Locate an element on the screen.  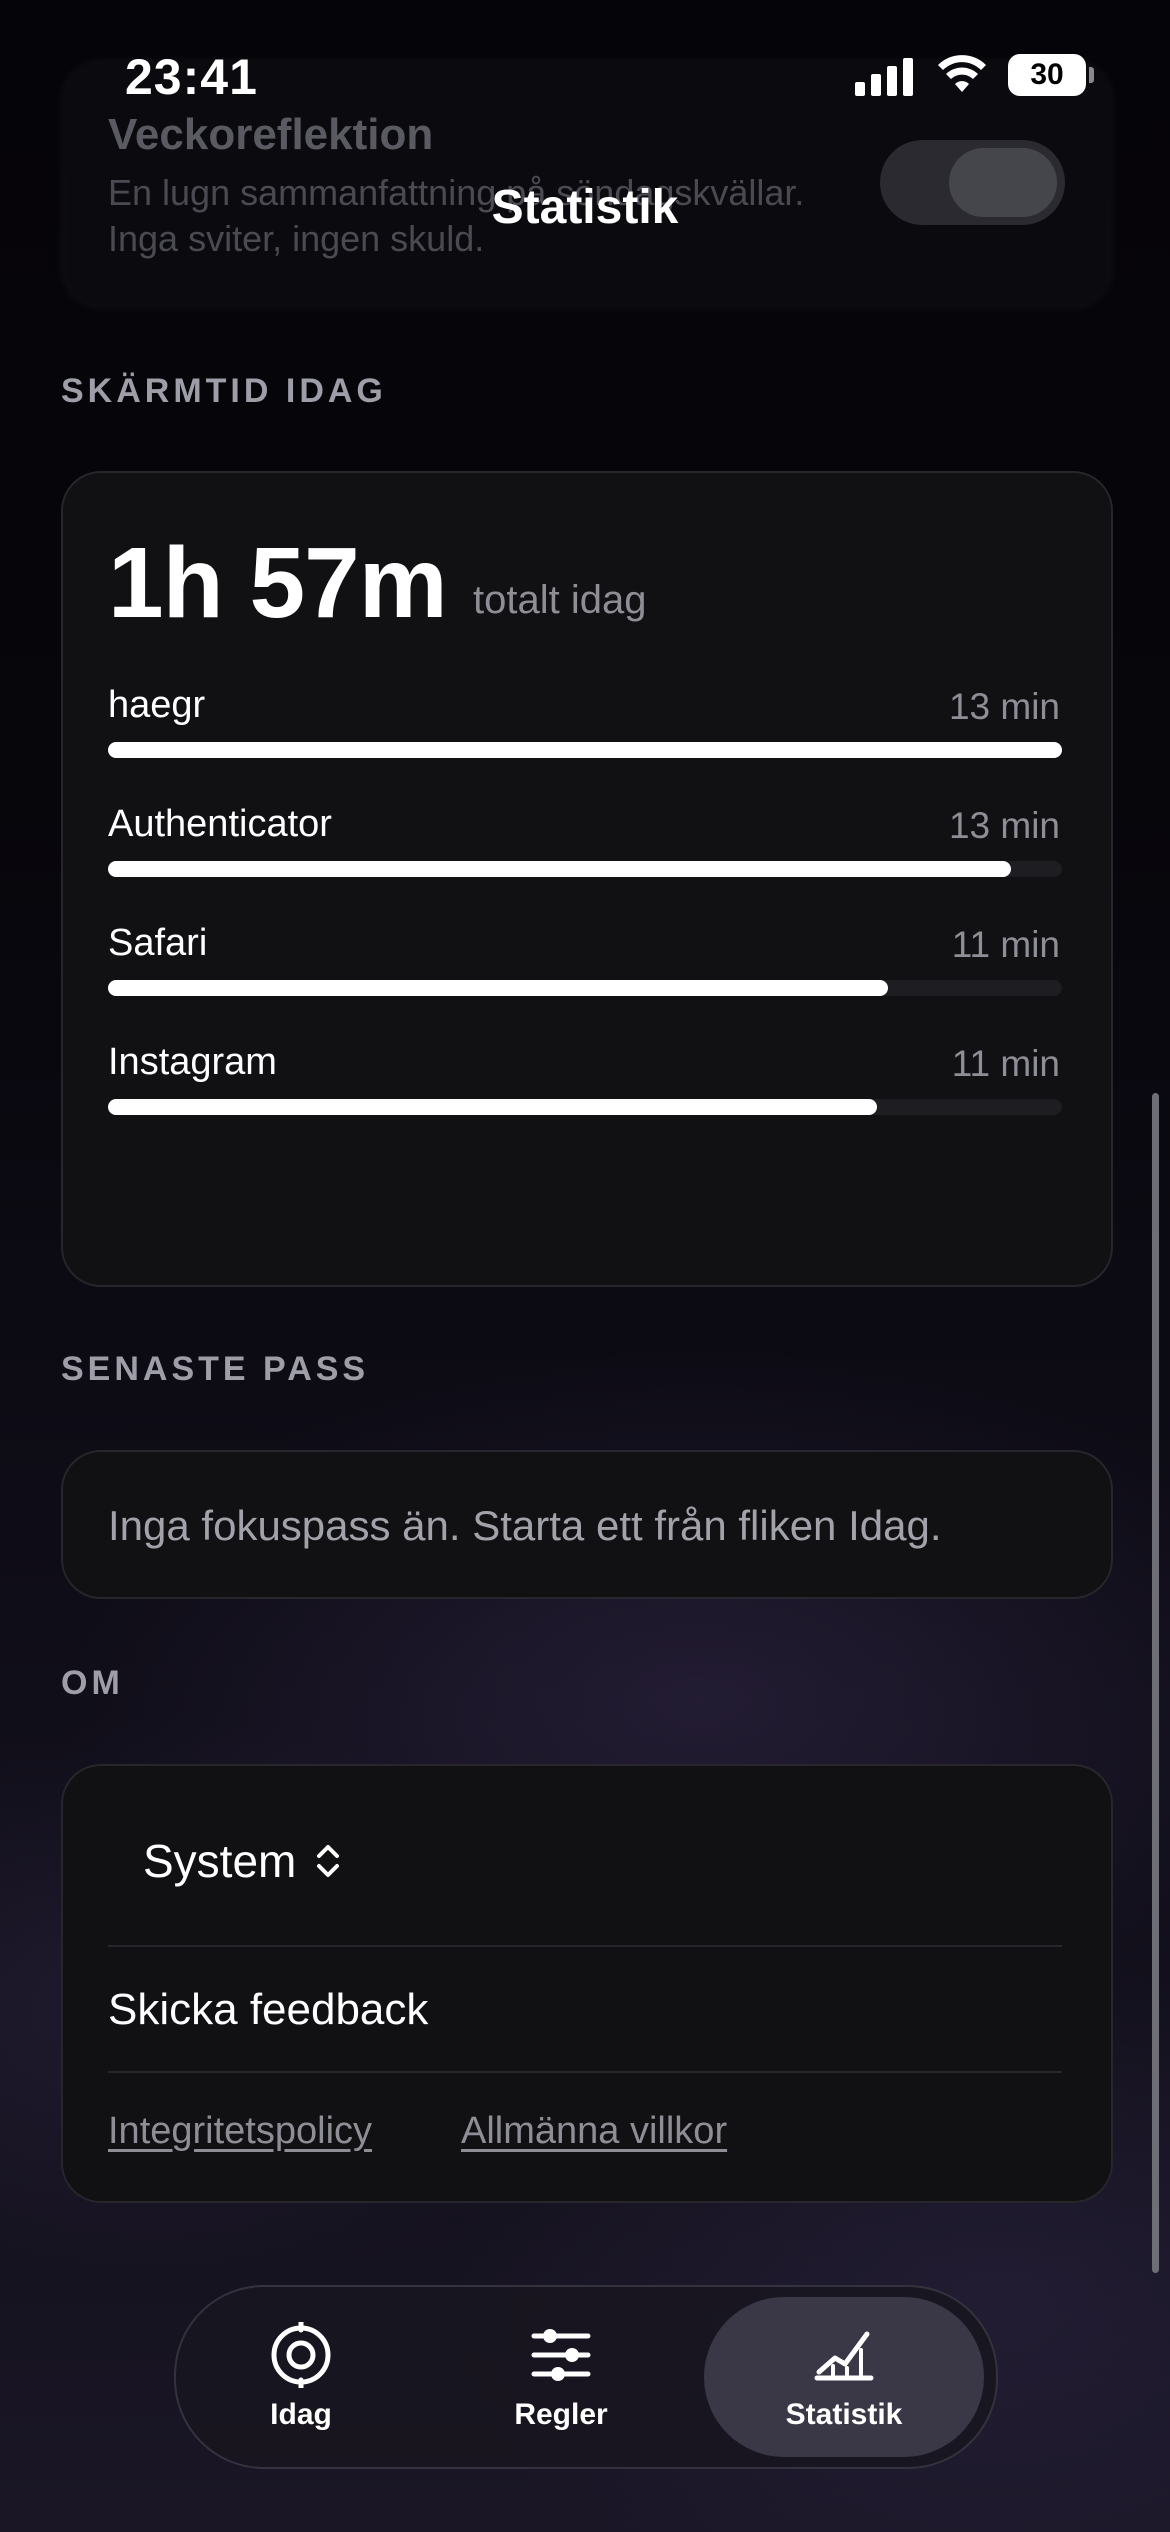
appearance-value: System is located at coordinates (220, 1861).